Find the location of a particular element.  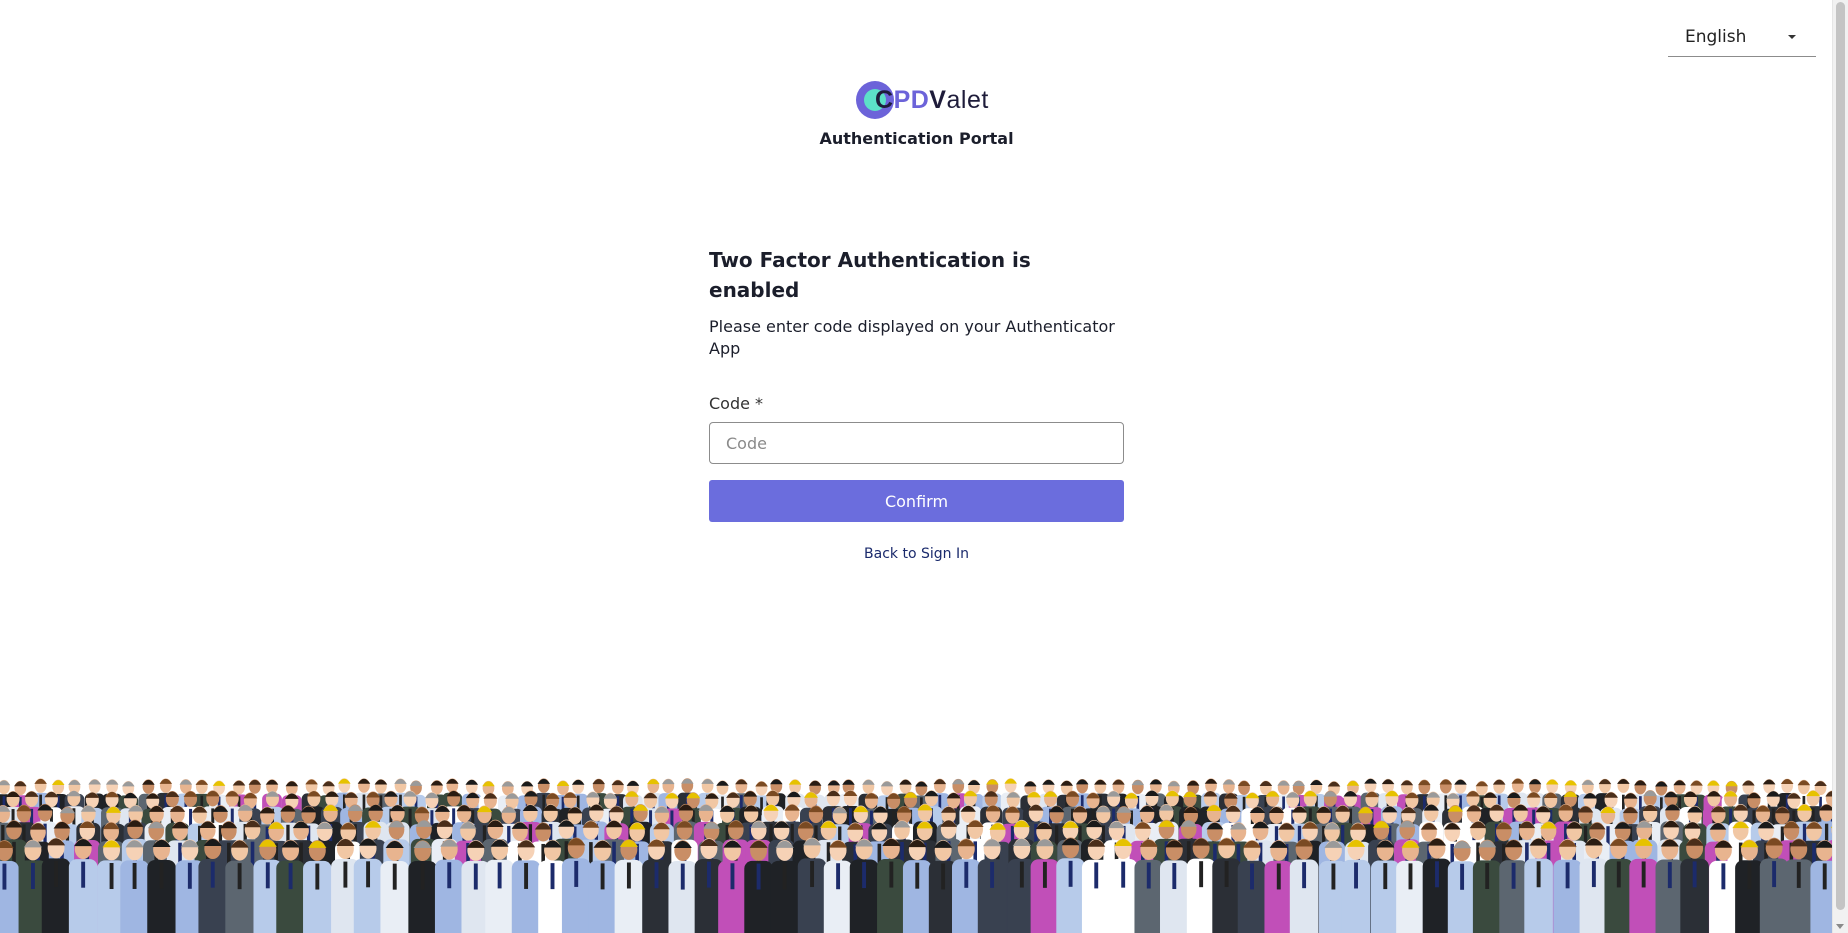

code-label: Code * is located at coordinates (736, 403).